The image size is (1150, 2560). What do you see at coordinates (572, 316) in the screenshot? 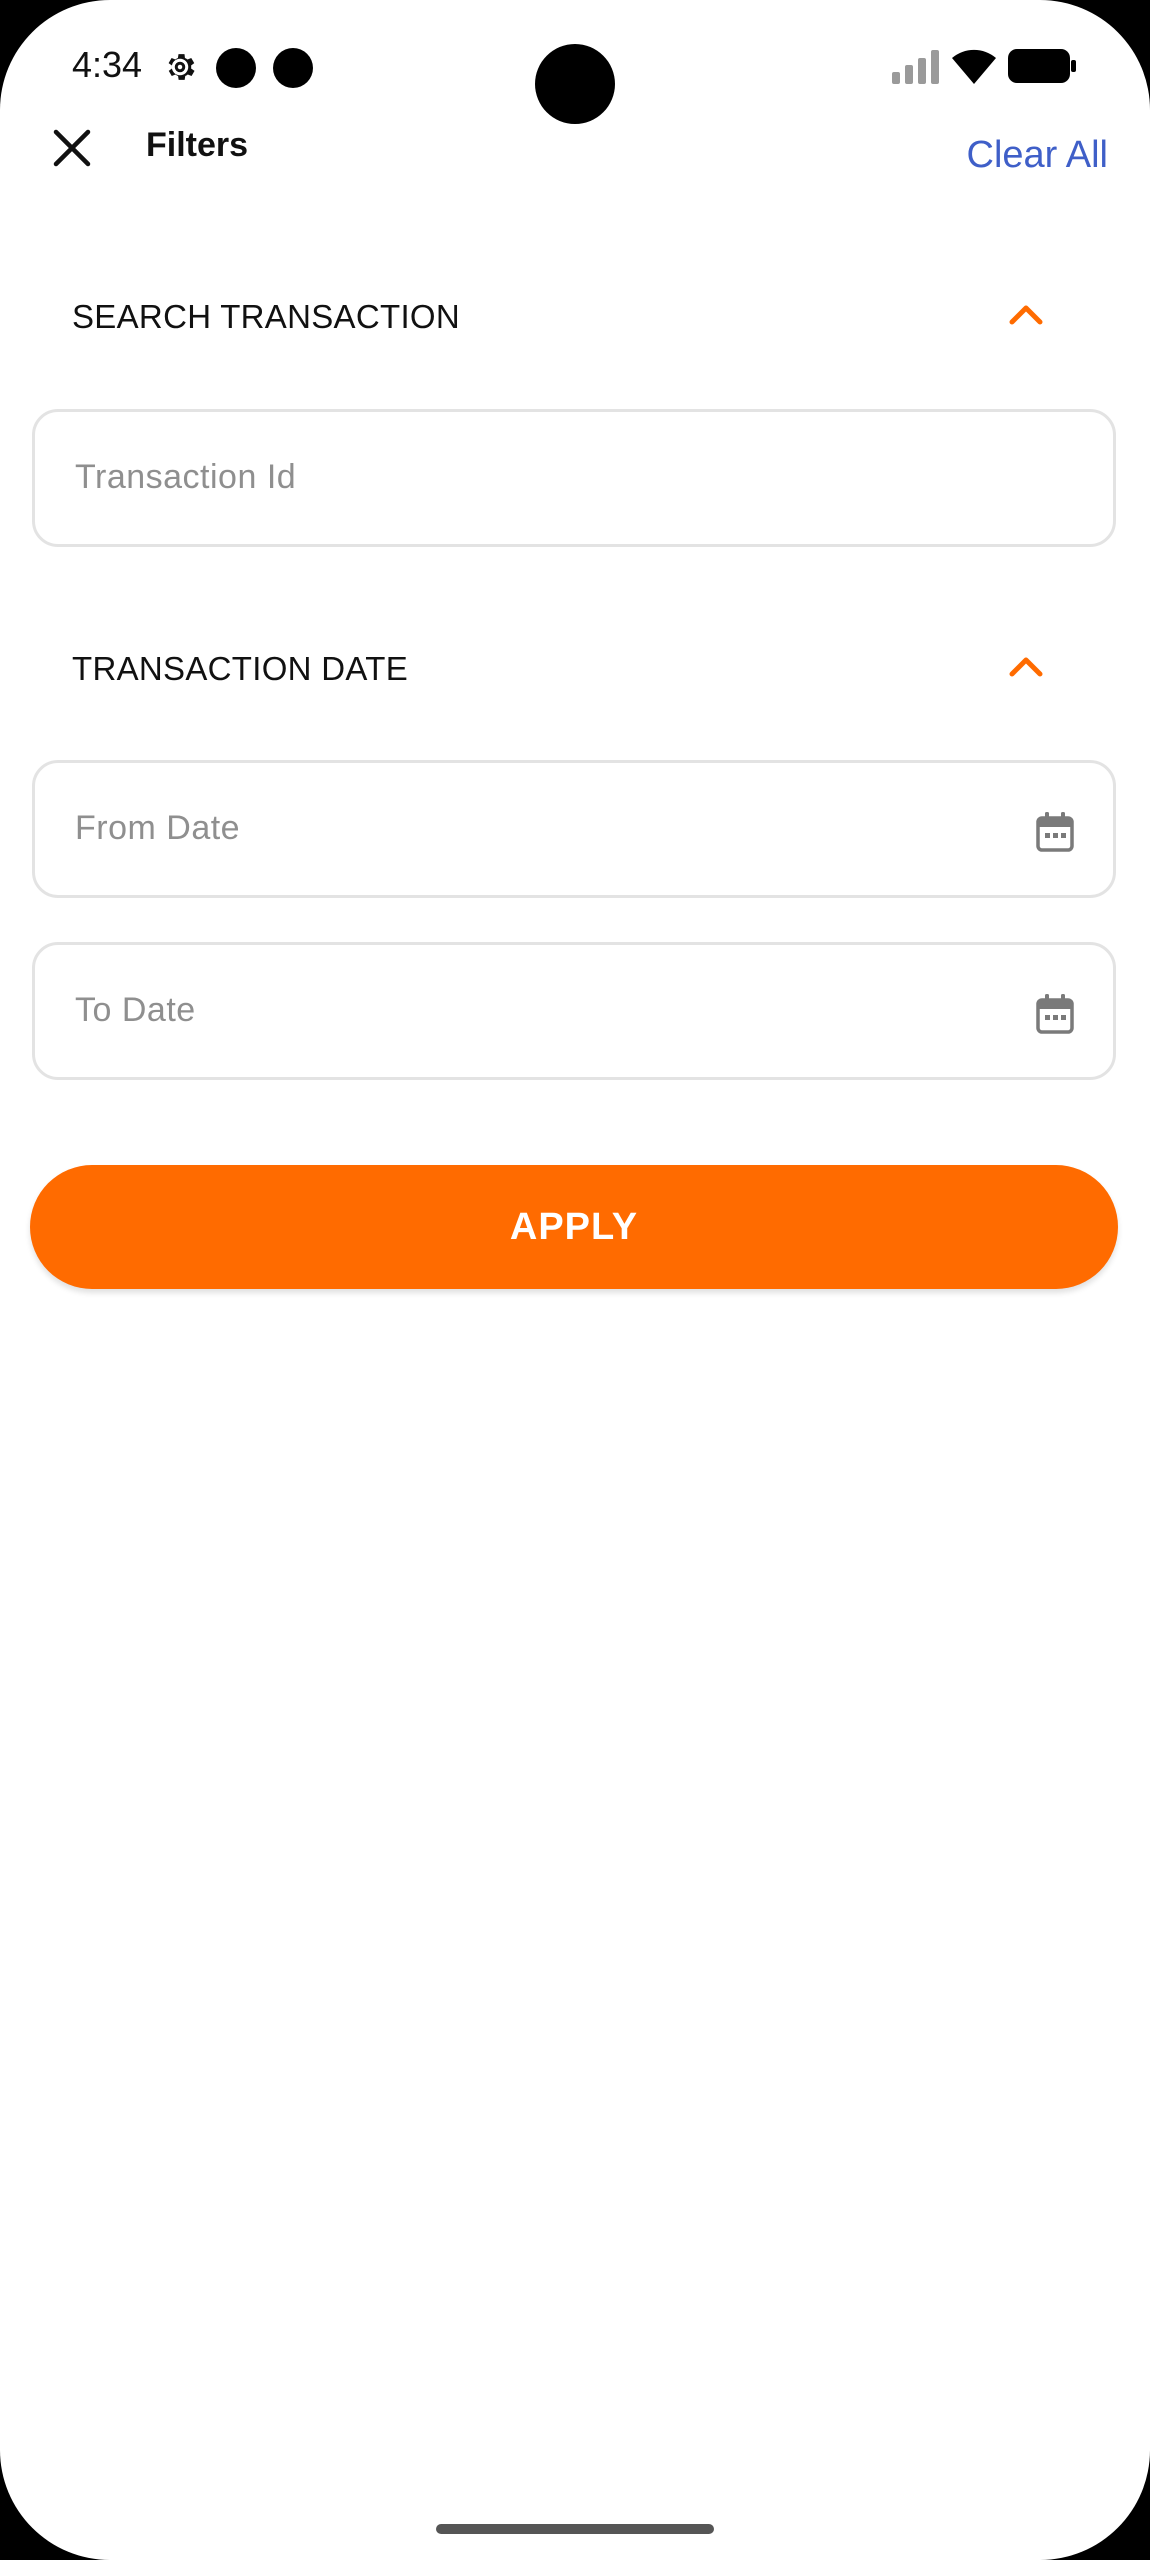
I see `search-transaction-section-header: SEARCH TRANSACTION` at bounding box center [572, 316].